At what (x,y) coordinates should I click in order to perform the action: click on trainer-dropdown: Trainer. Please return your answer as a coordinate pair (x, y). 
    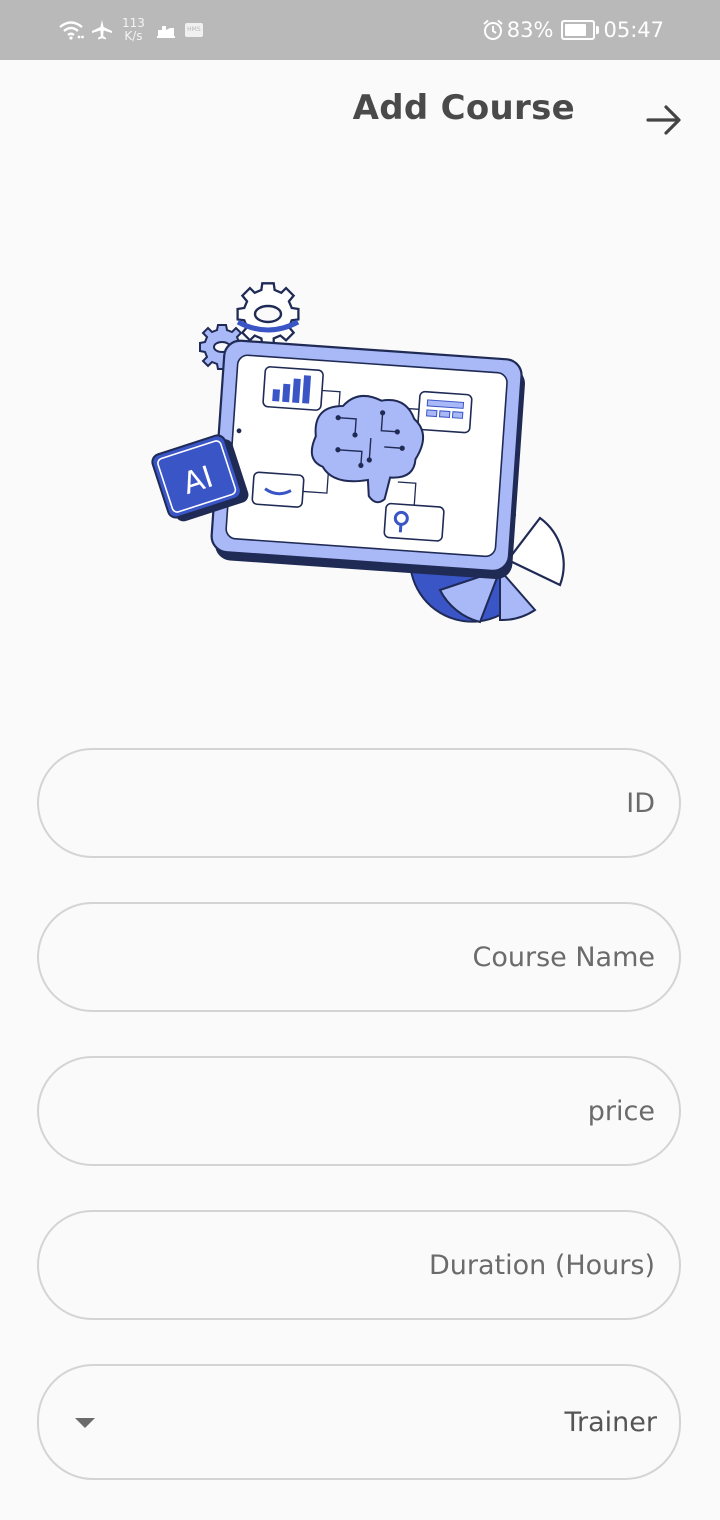
    Looking at the image, I should click on (359, 1422).